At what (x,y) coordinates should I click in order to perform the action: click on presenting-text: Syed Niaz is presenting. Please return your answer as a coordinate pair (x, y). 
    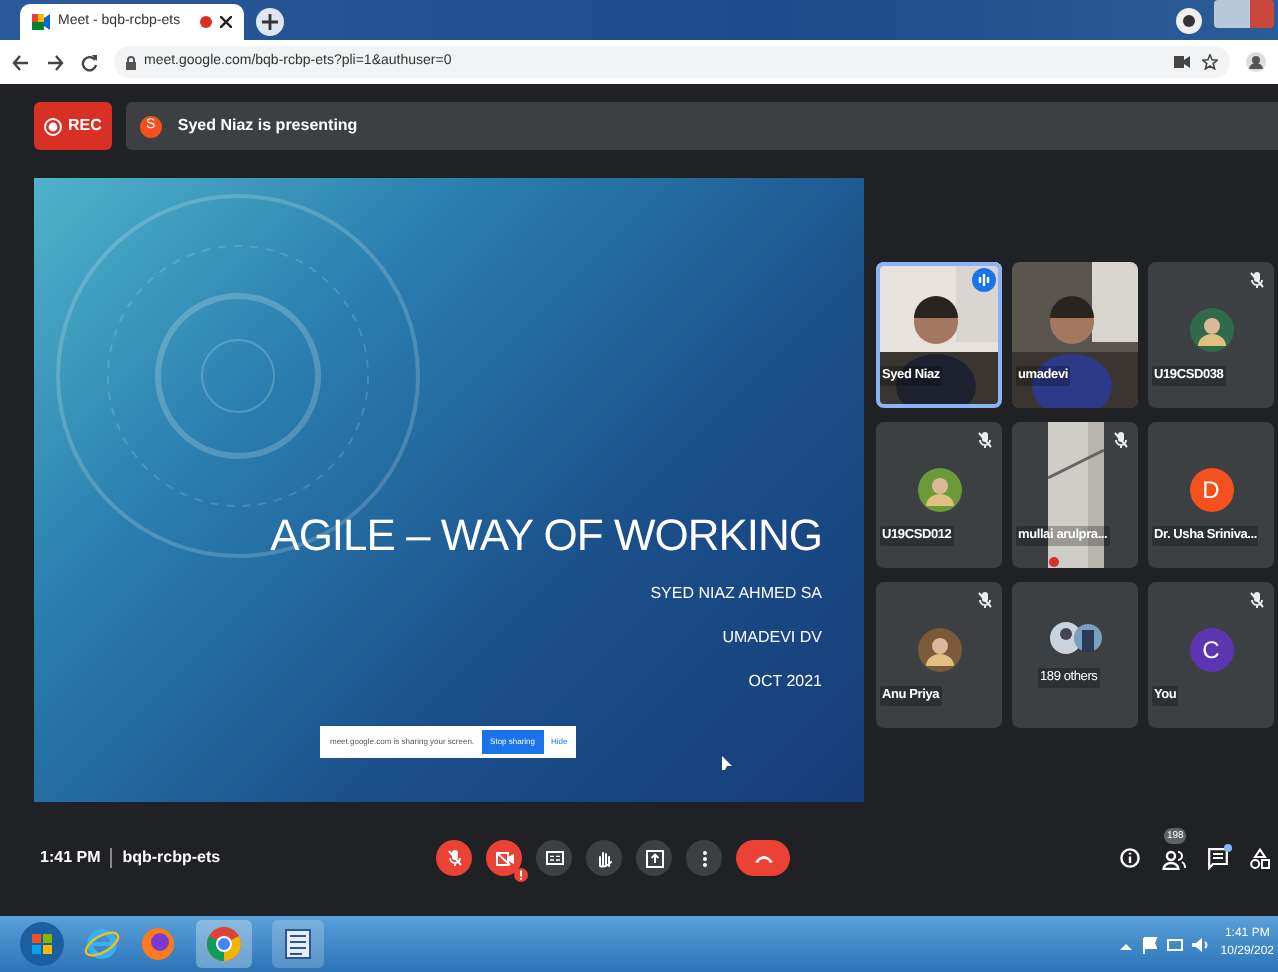
    Looking at the image, I should click on (267, 126).